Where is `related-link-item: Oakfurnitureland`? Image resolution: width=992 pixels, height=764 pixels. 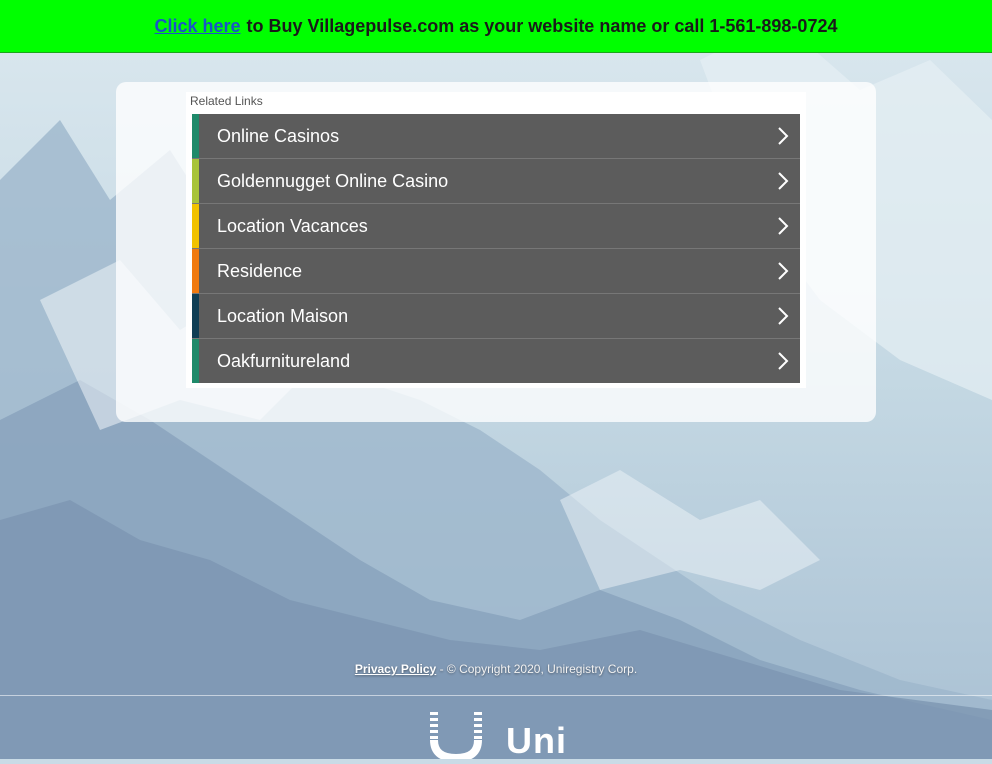 related-link-item: Oakfurnitureland is located at coordinates (496, 361).